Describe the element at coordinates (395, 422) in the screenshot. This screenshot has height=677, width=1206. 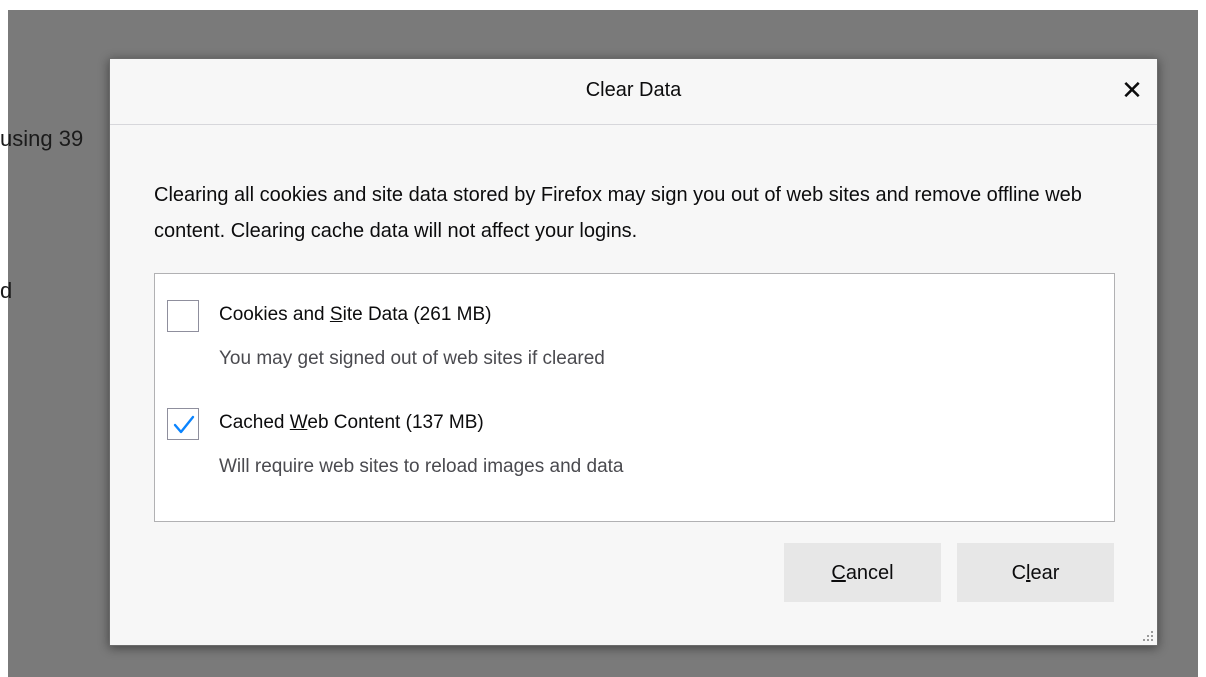
I see `cache-label-text: eb Content (137 MB)` at that location.